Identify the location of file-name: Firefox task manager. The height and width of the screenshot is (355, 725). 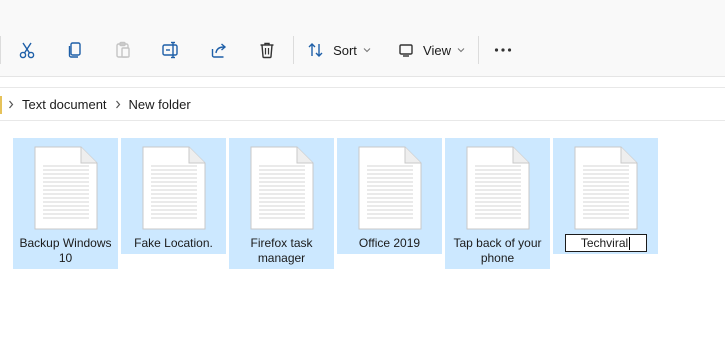
(281, 250).